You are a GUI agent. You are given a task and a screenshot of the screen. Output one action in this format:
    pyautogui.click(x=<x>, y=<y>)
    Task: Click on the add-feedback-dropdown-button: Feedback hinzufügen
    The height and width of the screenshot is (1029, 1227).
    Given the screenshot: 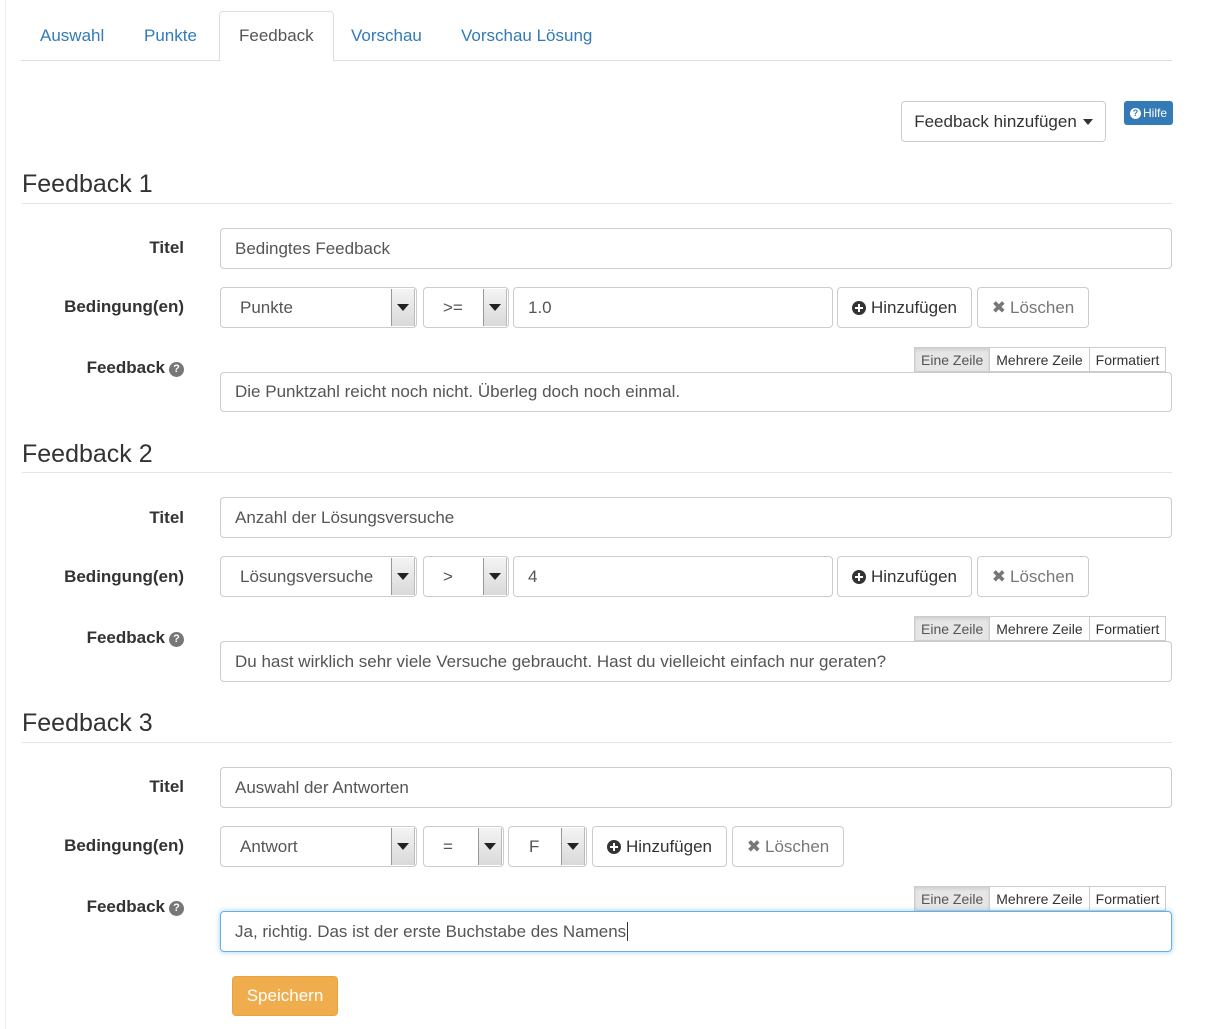 What is the action you would take?
    pyautogui.click(x=1003, y=121)
    